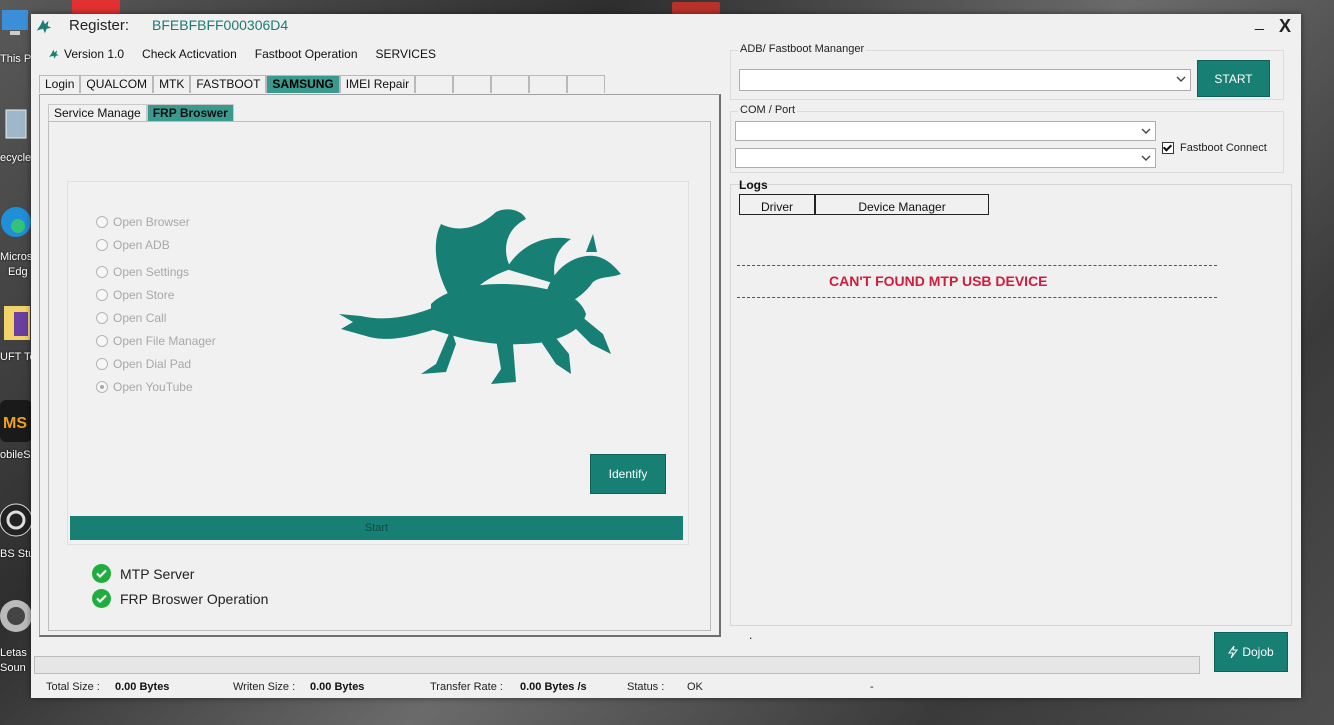 The image size is (1334, 725). I want to click on option-label: Open Browser, so click(151, 222).